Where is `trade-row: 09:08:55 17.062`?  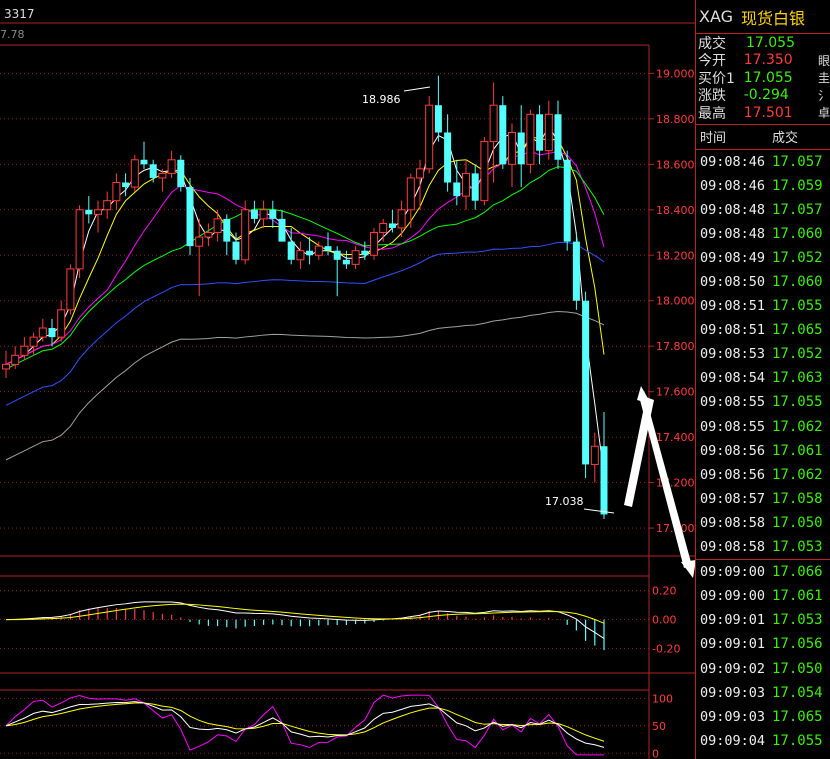
trade-row: 09:08:55 17.062 is located at coordinates (763, 427).